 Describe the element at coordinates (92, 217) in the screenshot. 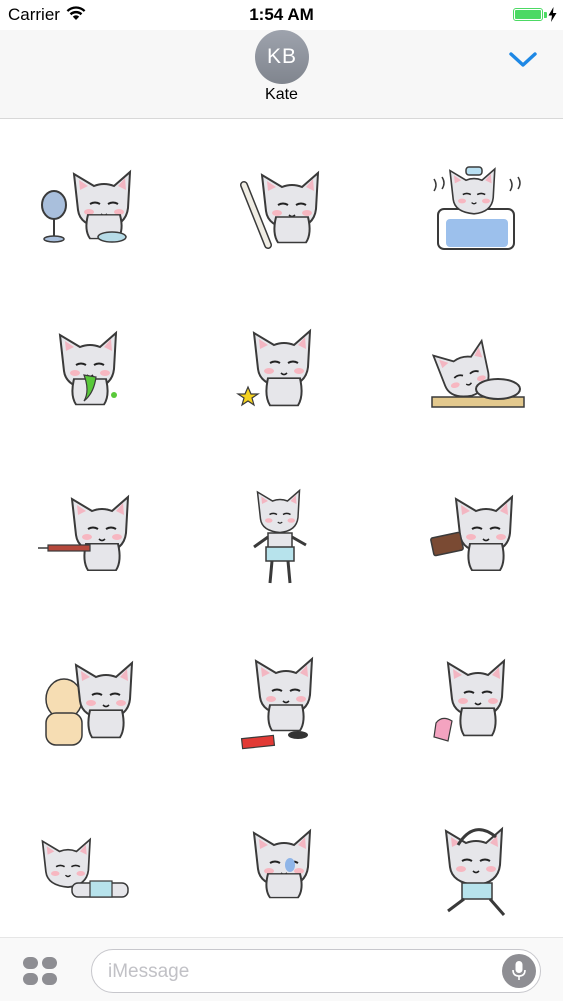

I see `sticker-cat-with-fan` at that location.